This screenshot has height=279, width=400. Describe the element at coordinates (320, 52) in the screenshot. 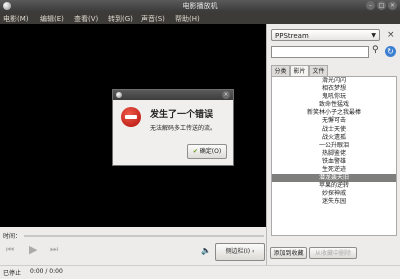

I see `search-input` at that location.